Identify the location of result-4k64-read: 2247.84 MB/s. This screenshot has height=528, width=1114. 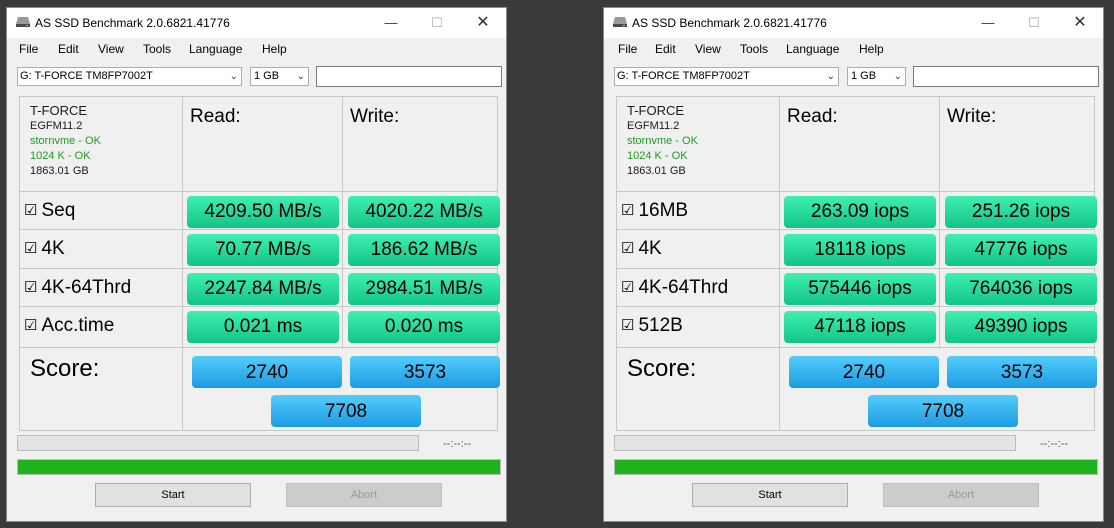
(263, 289).